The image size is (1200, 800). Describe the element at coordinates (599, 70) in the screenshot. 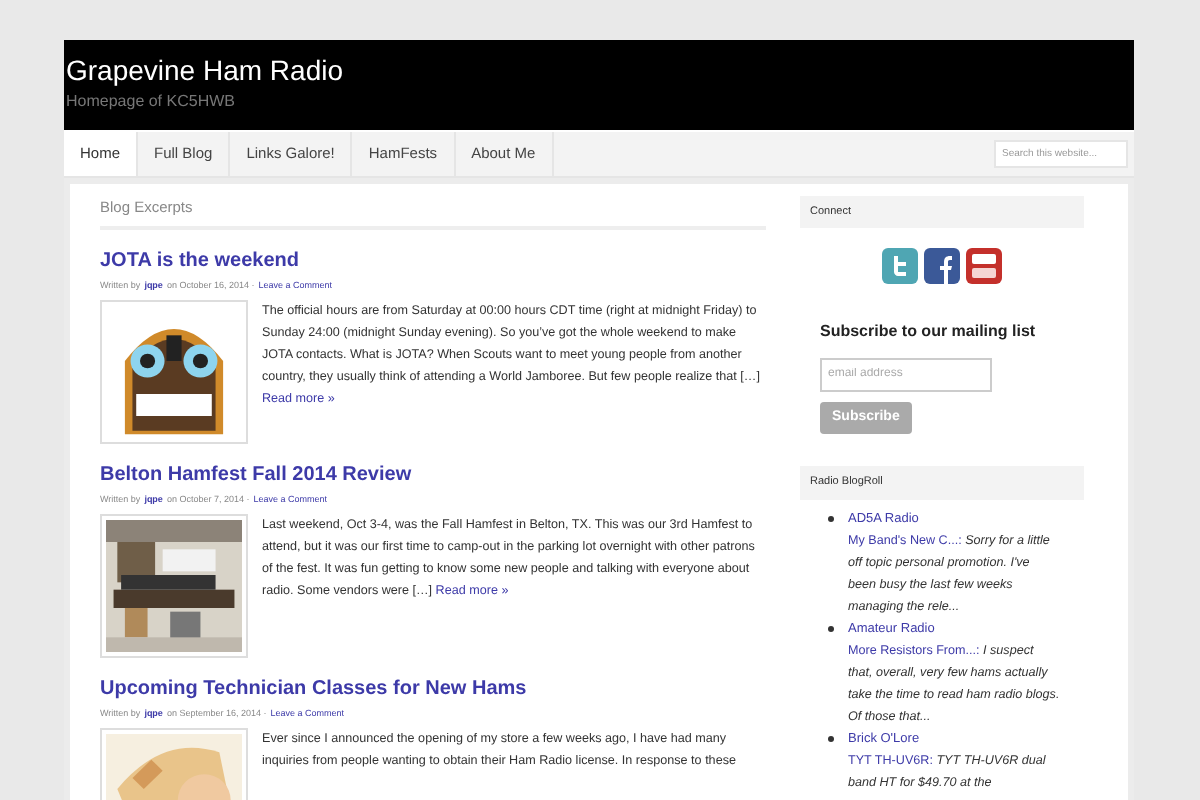

I see `site-title: Grapevine Ham Radio` at that location.